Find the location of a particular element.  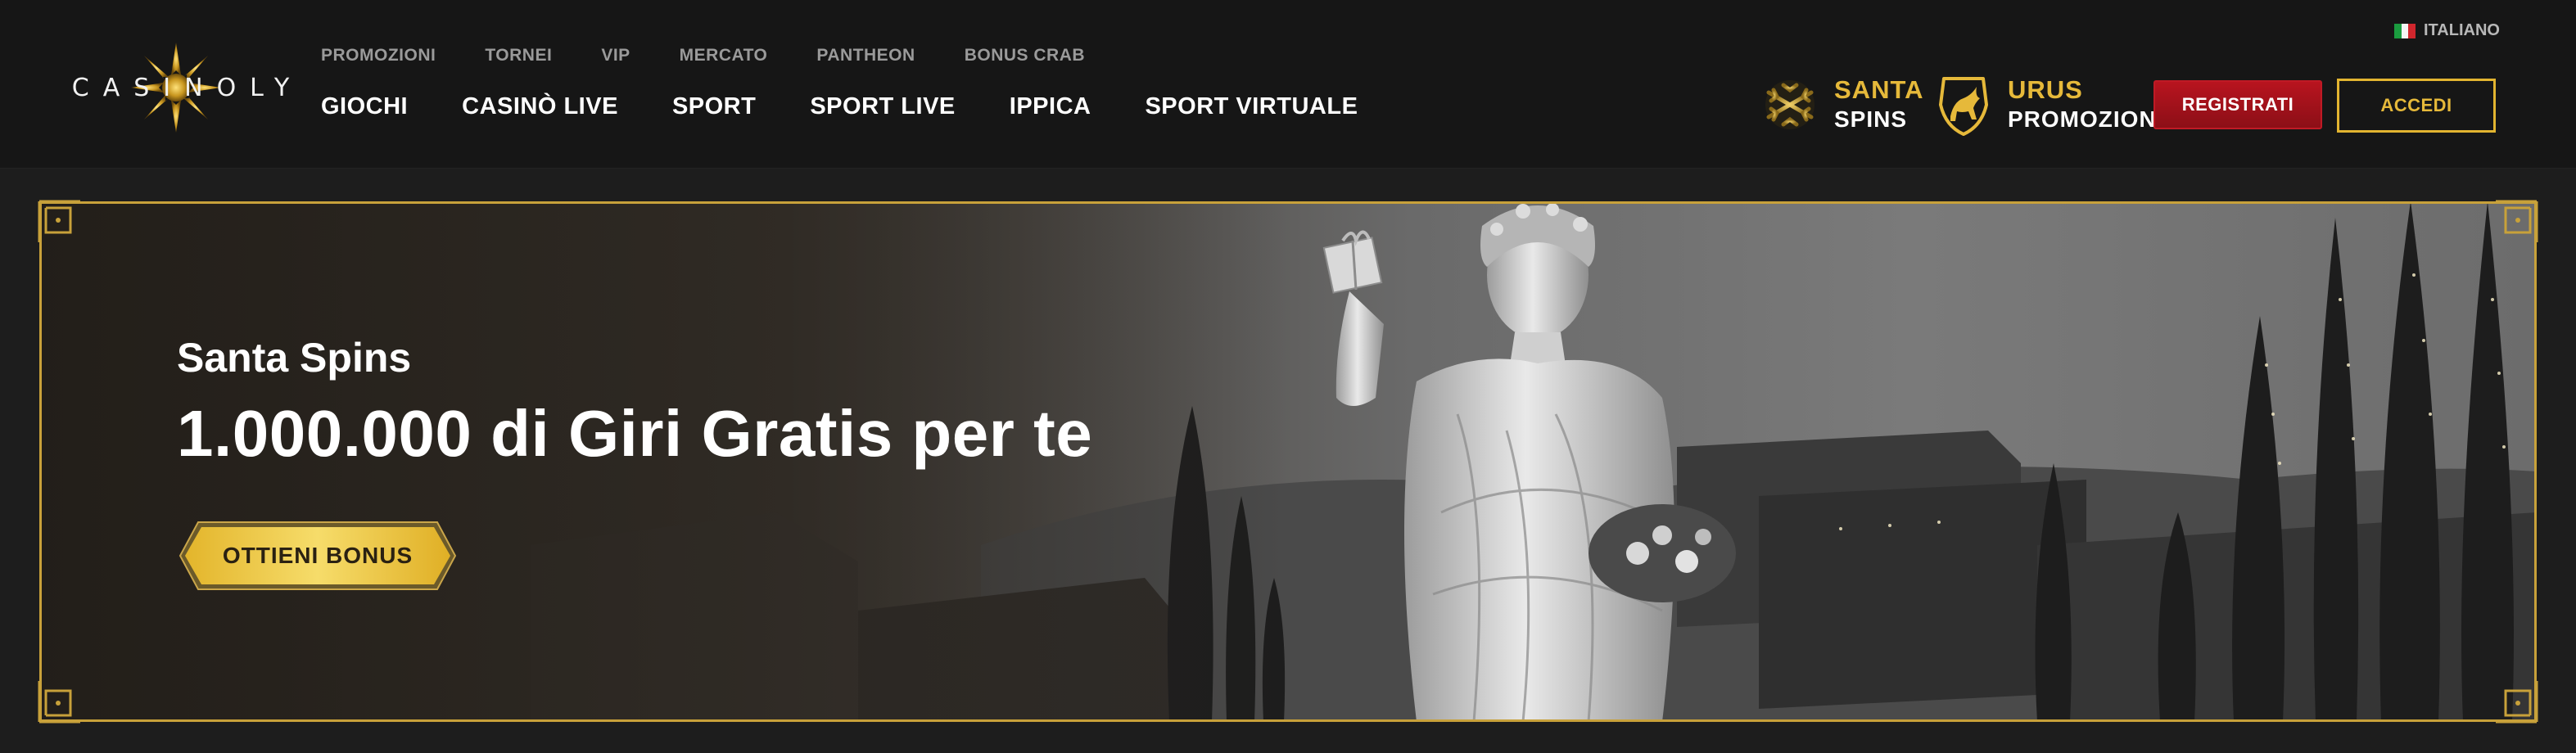

subnav-tornei: TORNEI is located at coordinates (518, 55).